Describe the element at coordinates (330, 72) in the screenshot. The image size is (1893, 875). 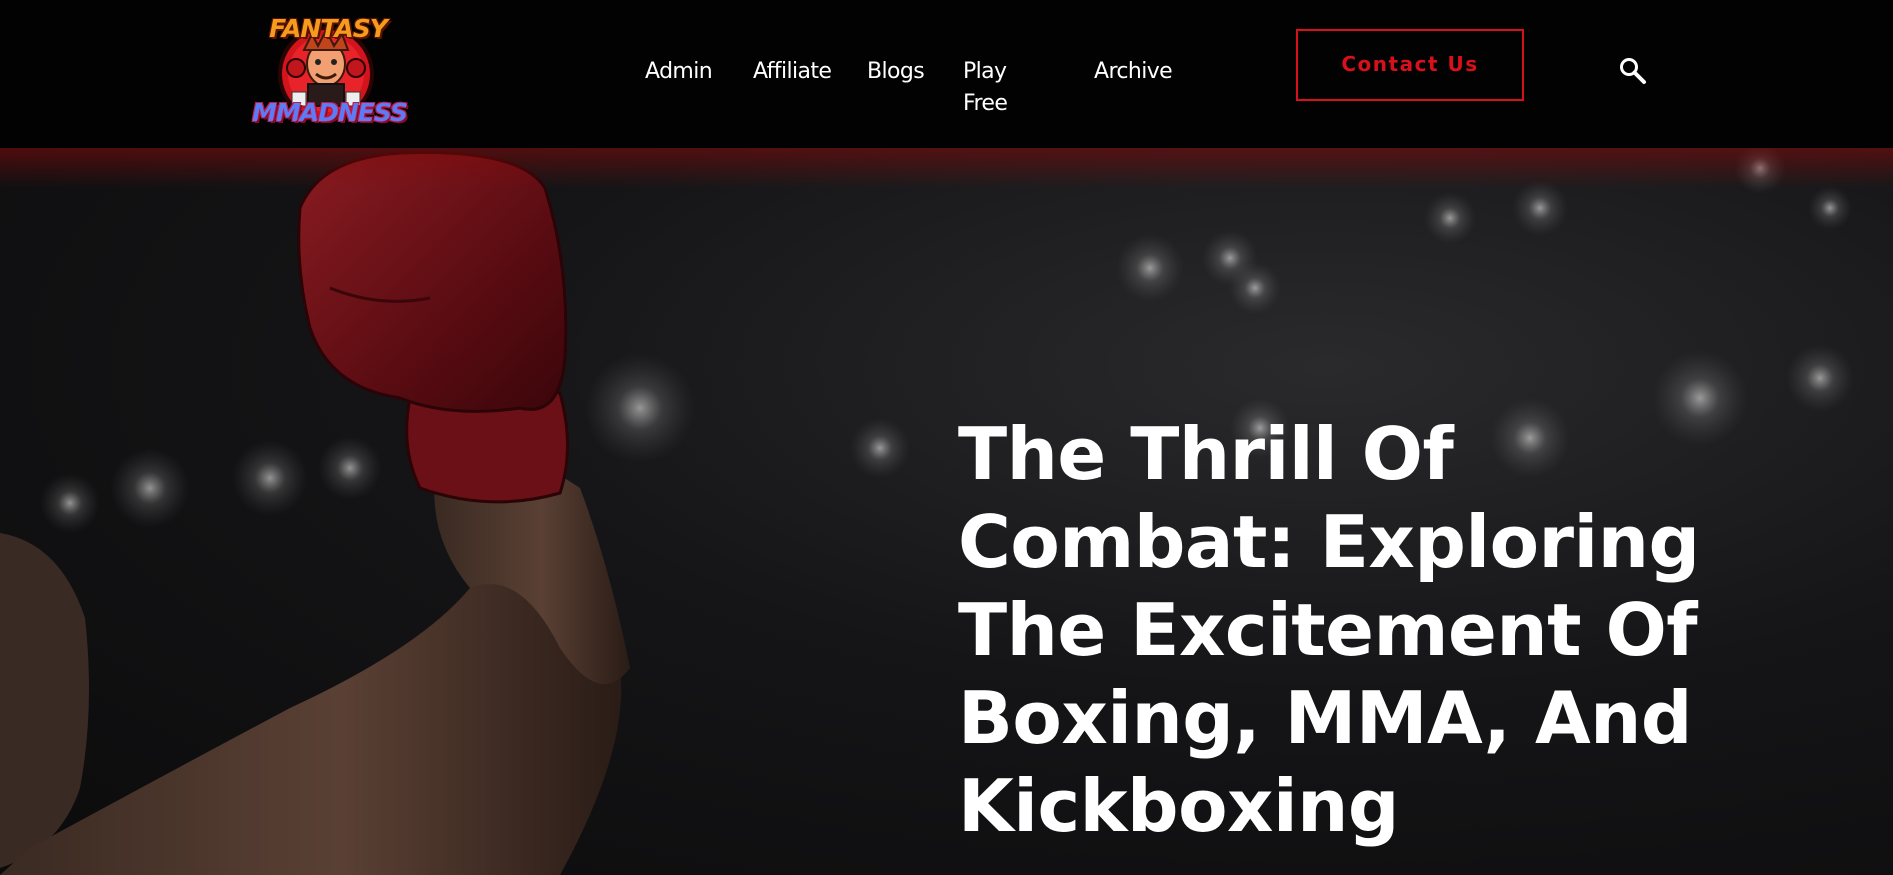
I see `site-logo: FANTASY MMADNESS` at that location.